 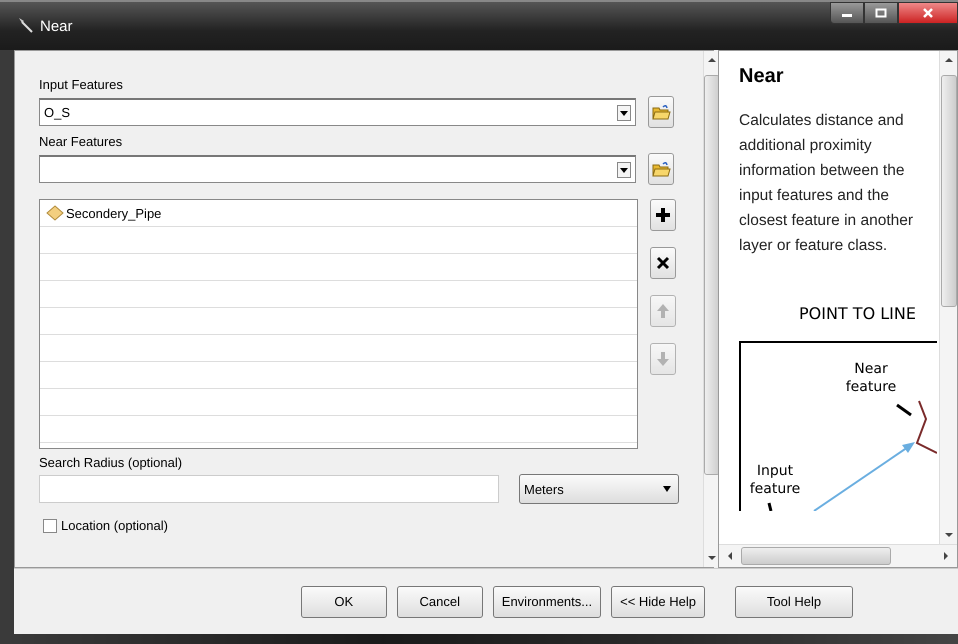 I want to click on down-arrow-icon, so click(x=663, y=359).